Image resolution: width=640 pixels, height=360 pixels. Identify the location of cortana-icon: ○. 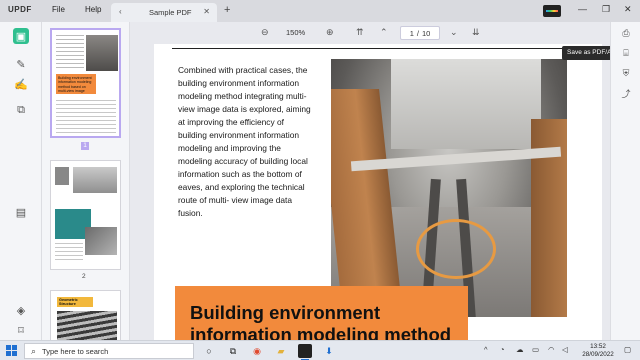
(209, 351).